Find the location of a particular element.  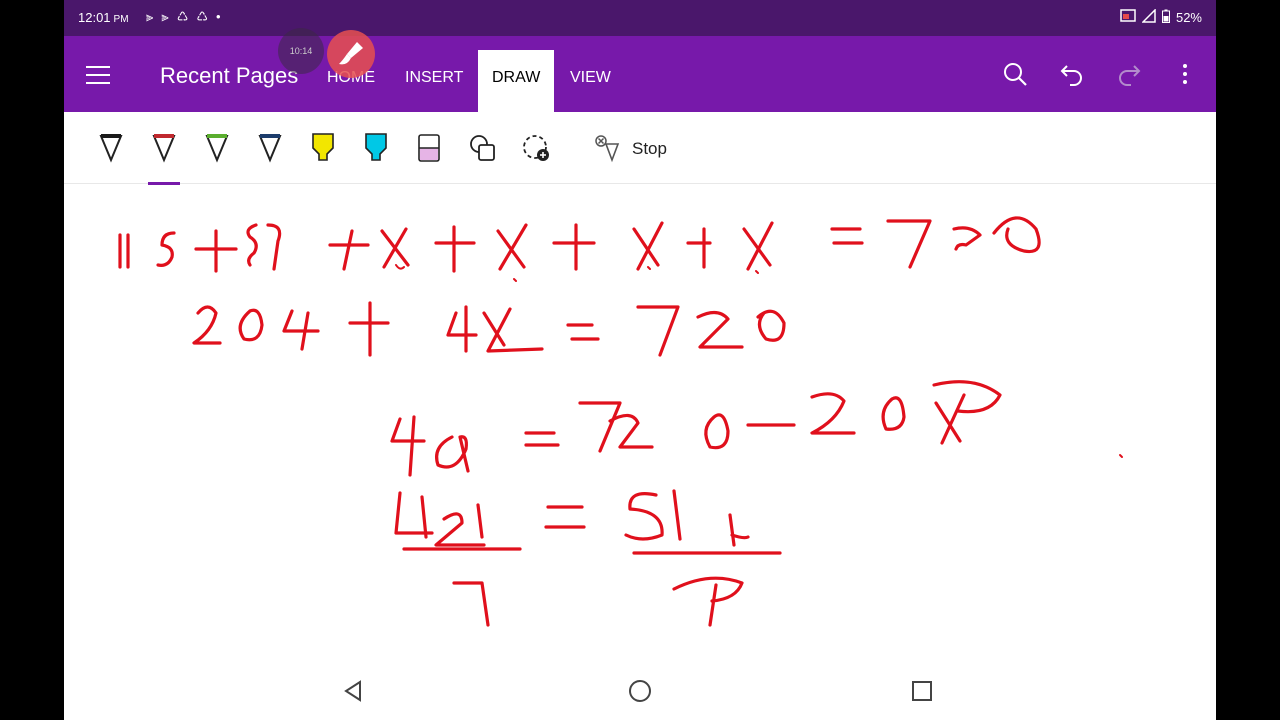

pen-navy-tool is located at coordinates (270, 149).